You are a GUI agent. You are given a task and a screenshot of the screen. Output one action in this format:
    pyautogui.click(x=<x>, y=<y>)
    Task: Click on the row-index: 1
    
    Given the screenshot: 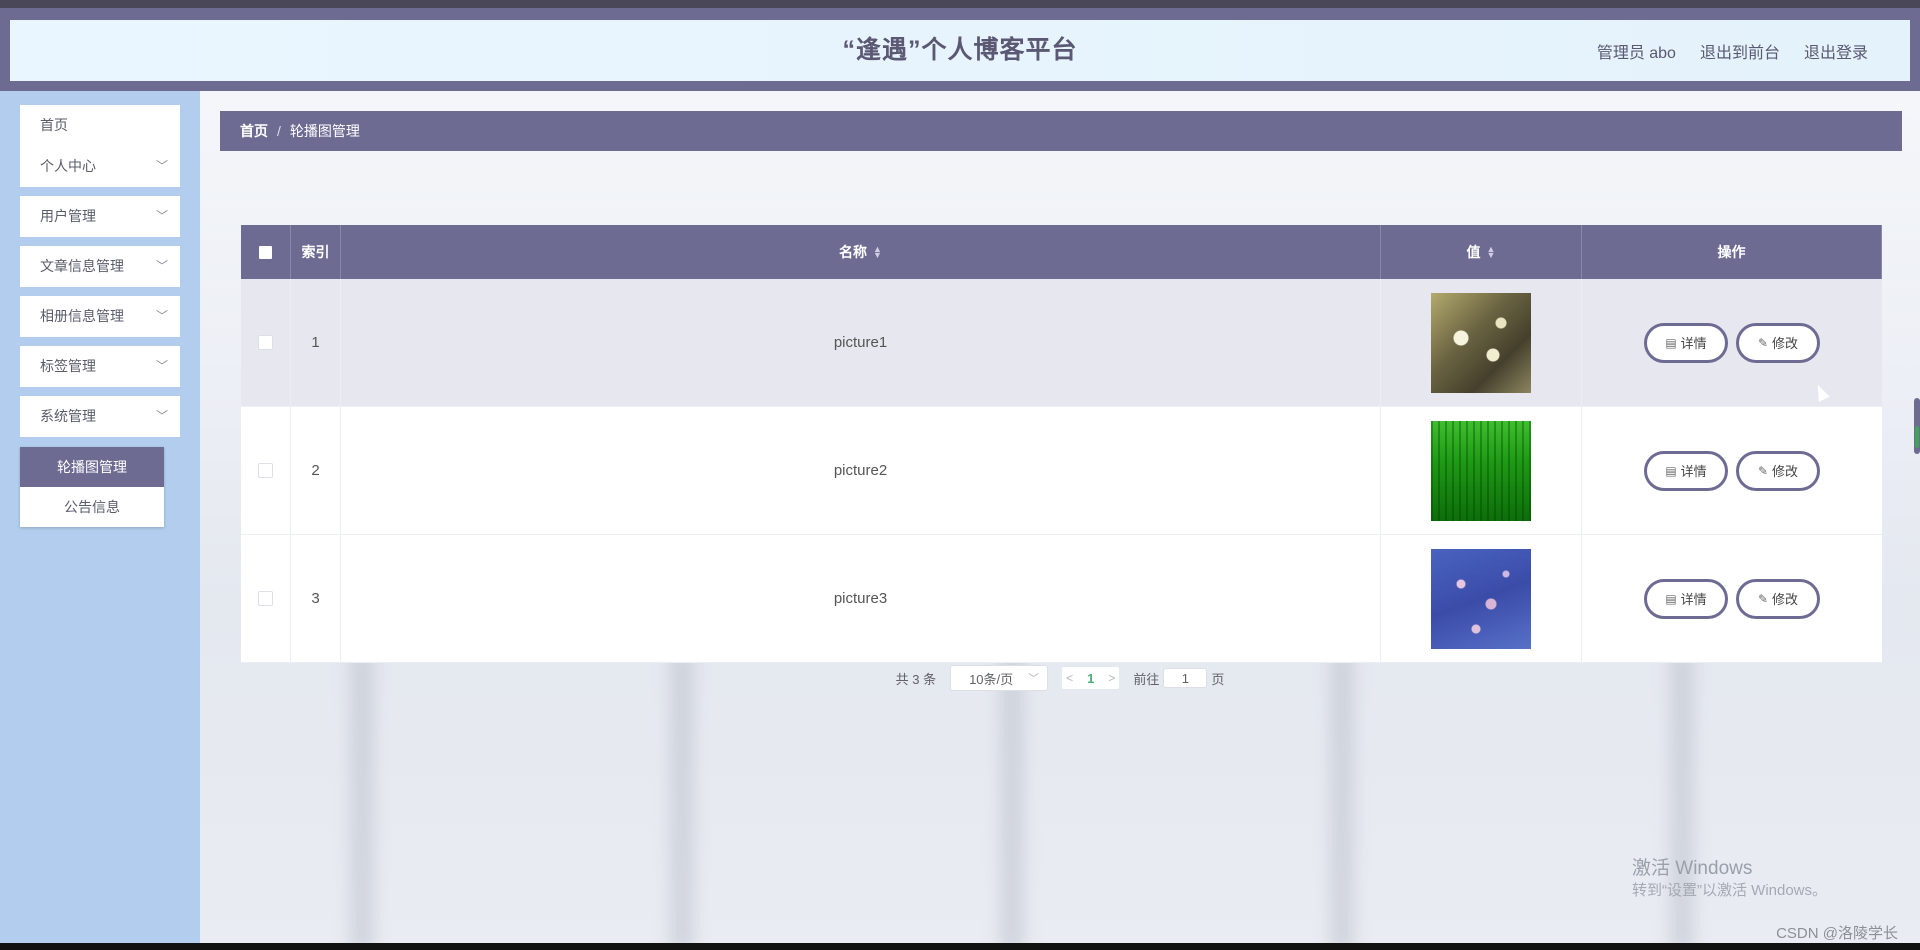 What is the action you would take?
    pyautogui.click(x=316, y=342)
    